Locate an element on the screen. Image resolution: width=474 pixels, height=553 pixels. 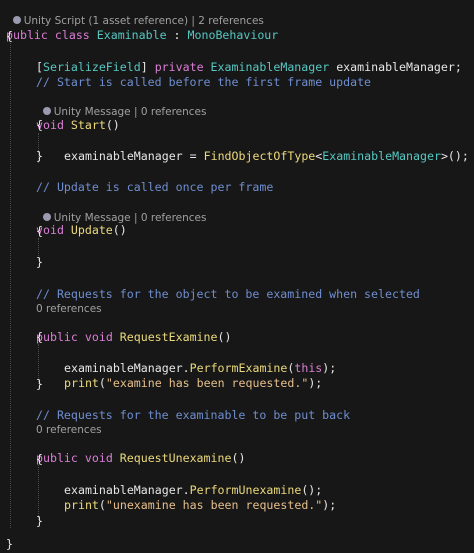
method-print: print is located at coordinates (81, 505).